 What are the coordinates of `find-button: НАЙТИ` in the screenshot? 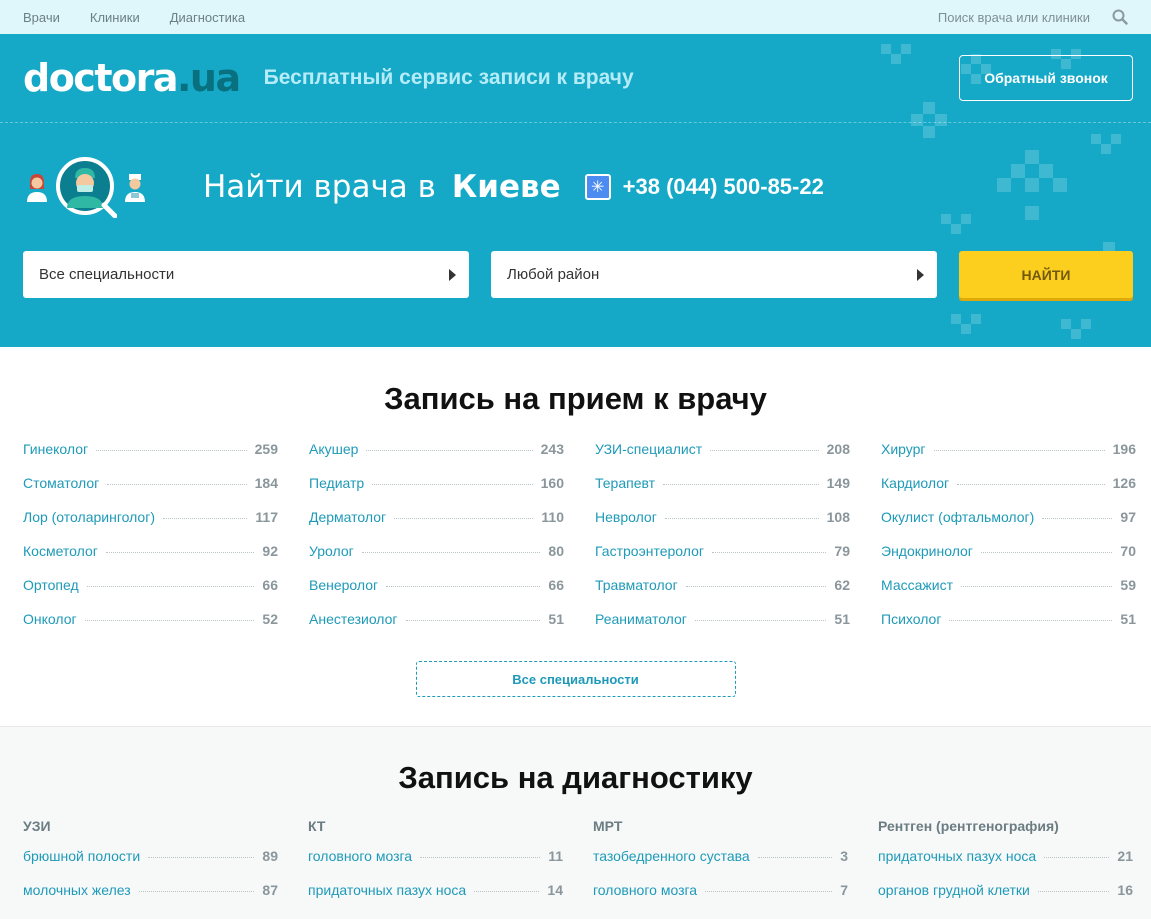 It's located at (1046, 274).